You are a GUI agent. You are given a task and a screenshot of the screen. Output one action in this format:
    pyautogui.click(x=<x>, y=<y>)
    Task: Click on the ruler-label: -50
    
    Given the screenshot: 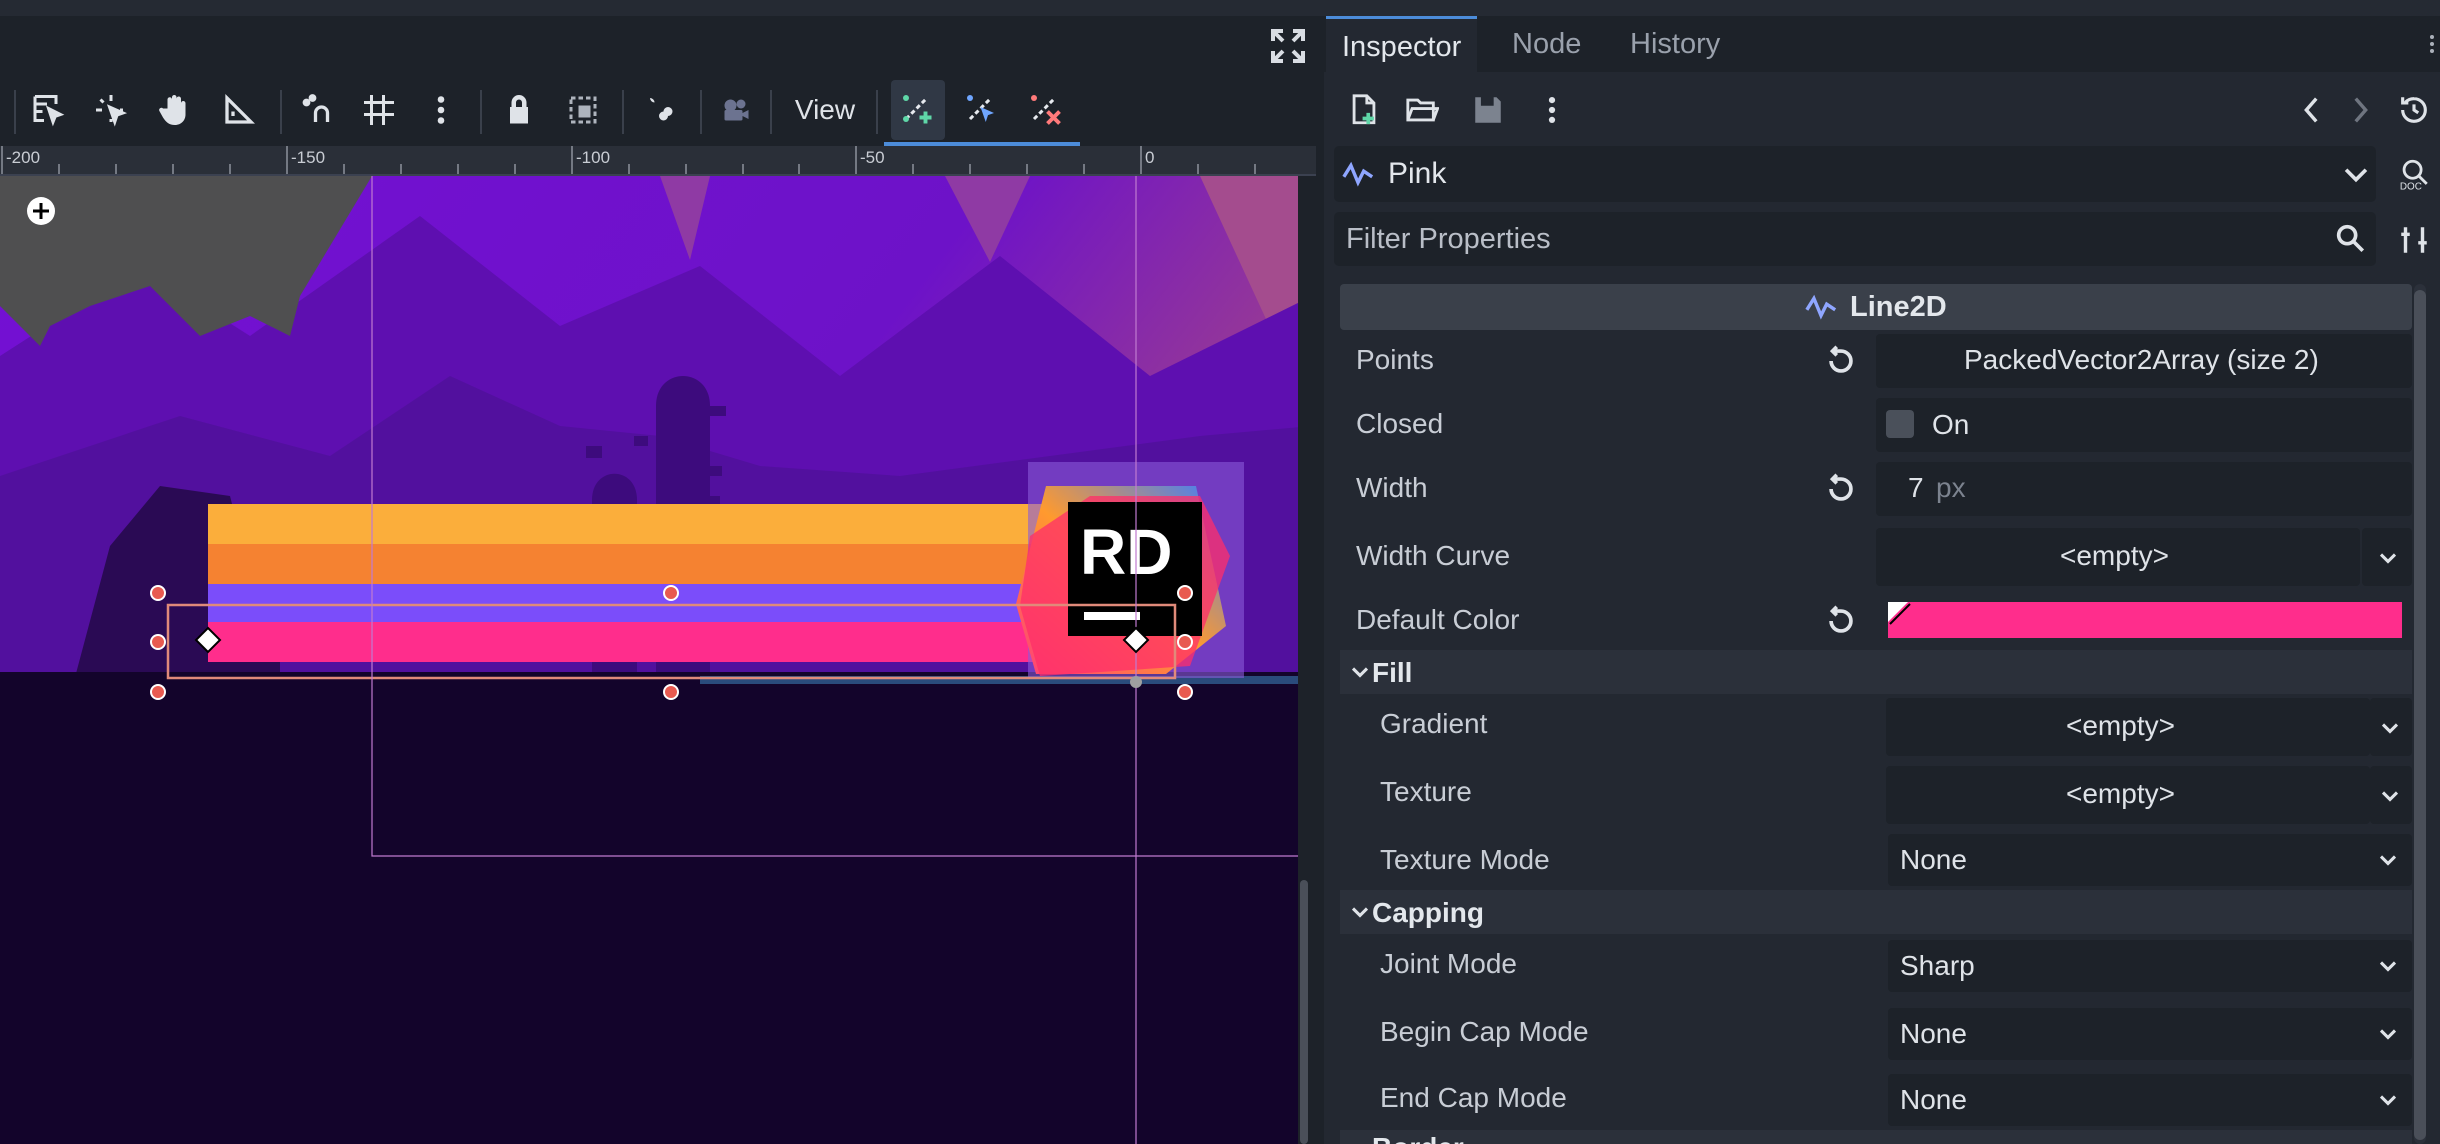 What is the action you would take?
    pyautogui.click(x=872, y=157)
    